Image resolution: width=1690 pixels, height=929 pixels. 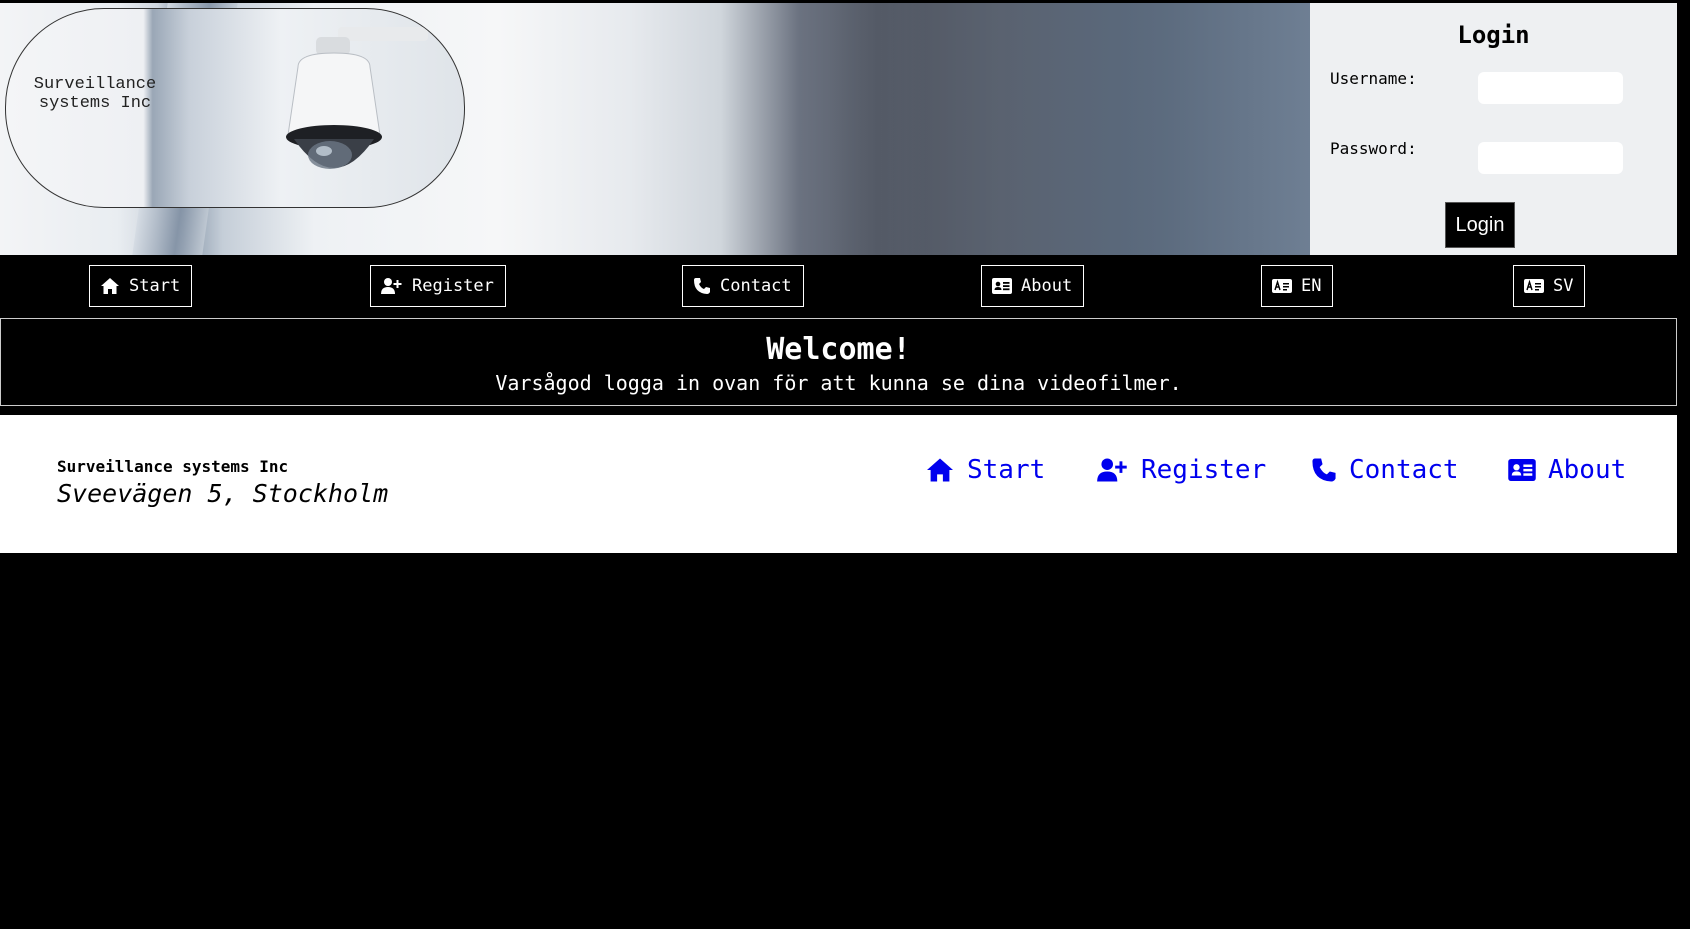 I want to click on footer-link-register: Register, so click(x=1181, y=470).